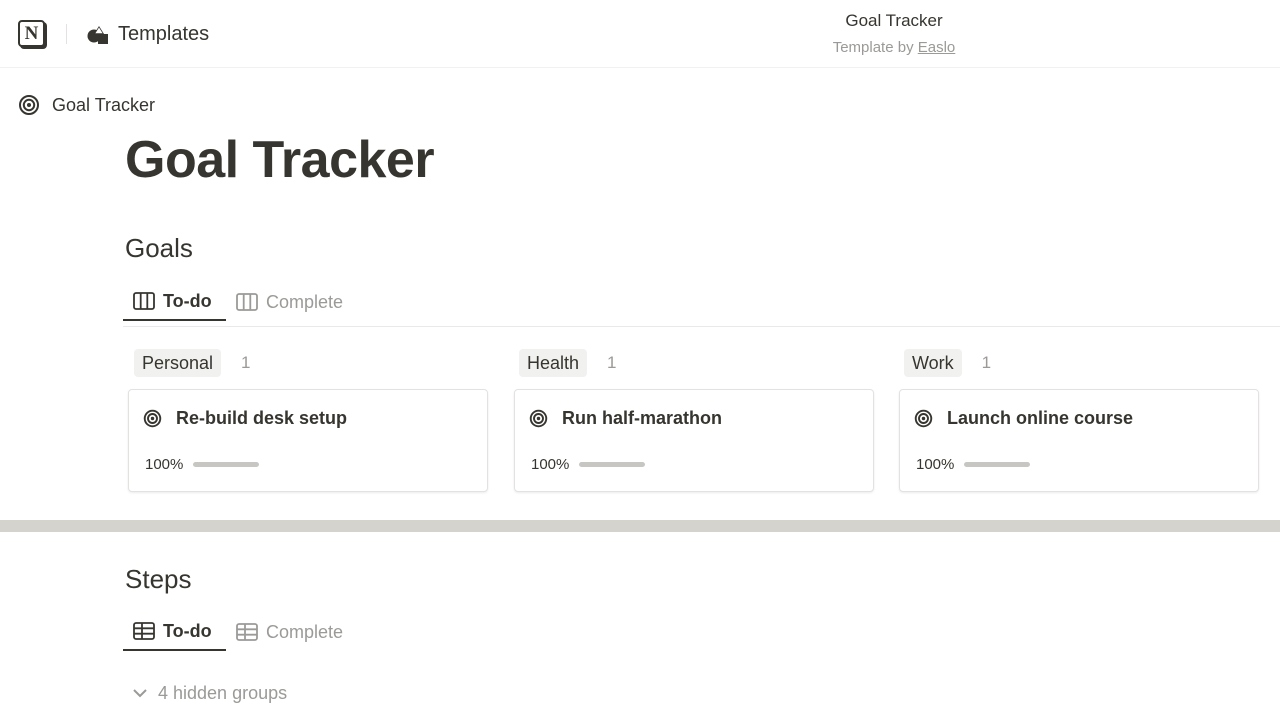  What do you see at coordinates (262, 418) in the screenshot?
I see `goal-card-title-text: Re-build desk setup` at bounding box center [262, 418].